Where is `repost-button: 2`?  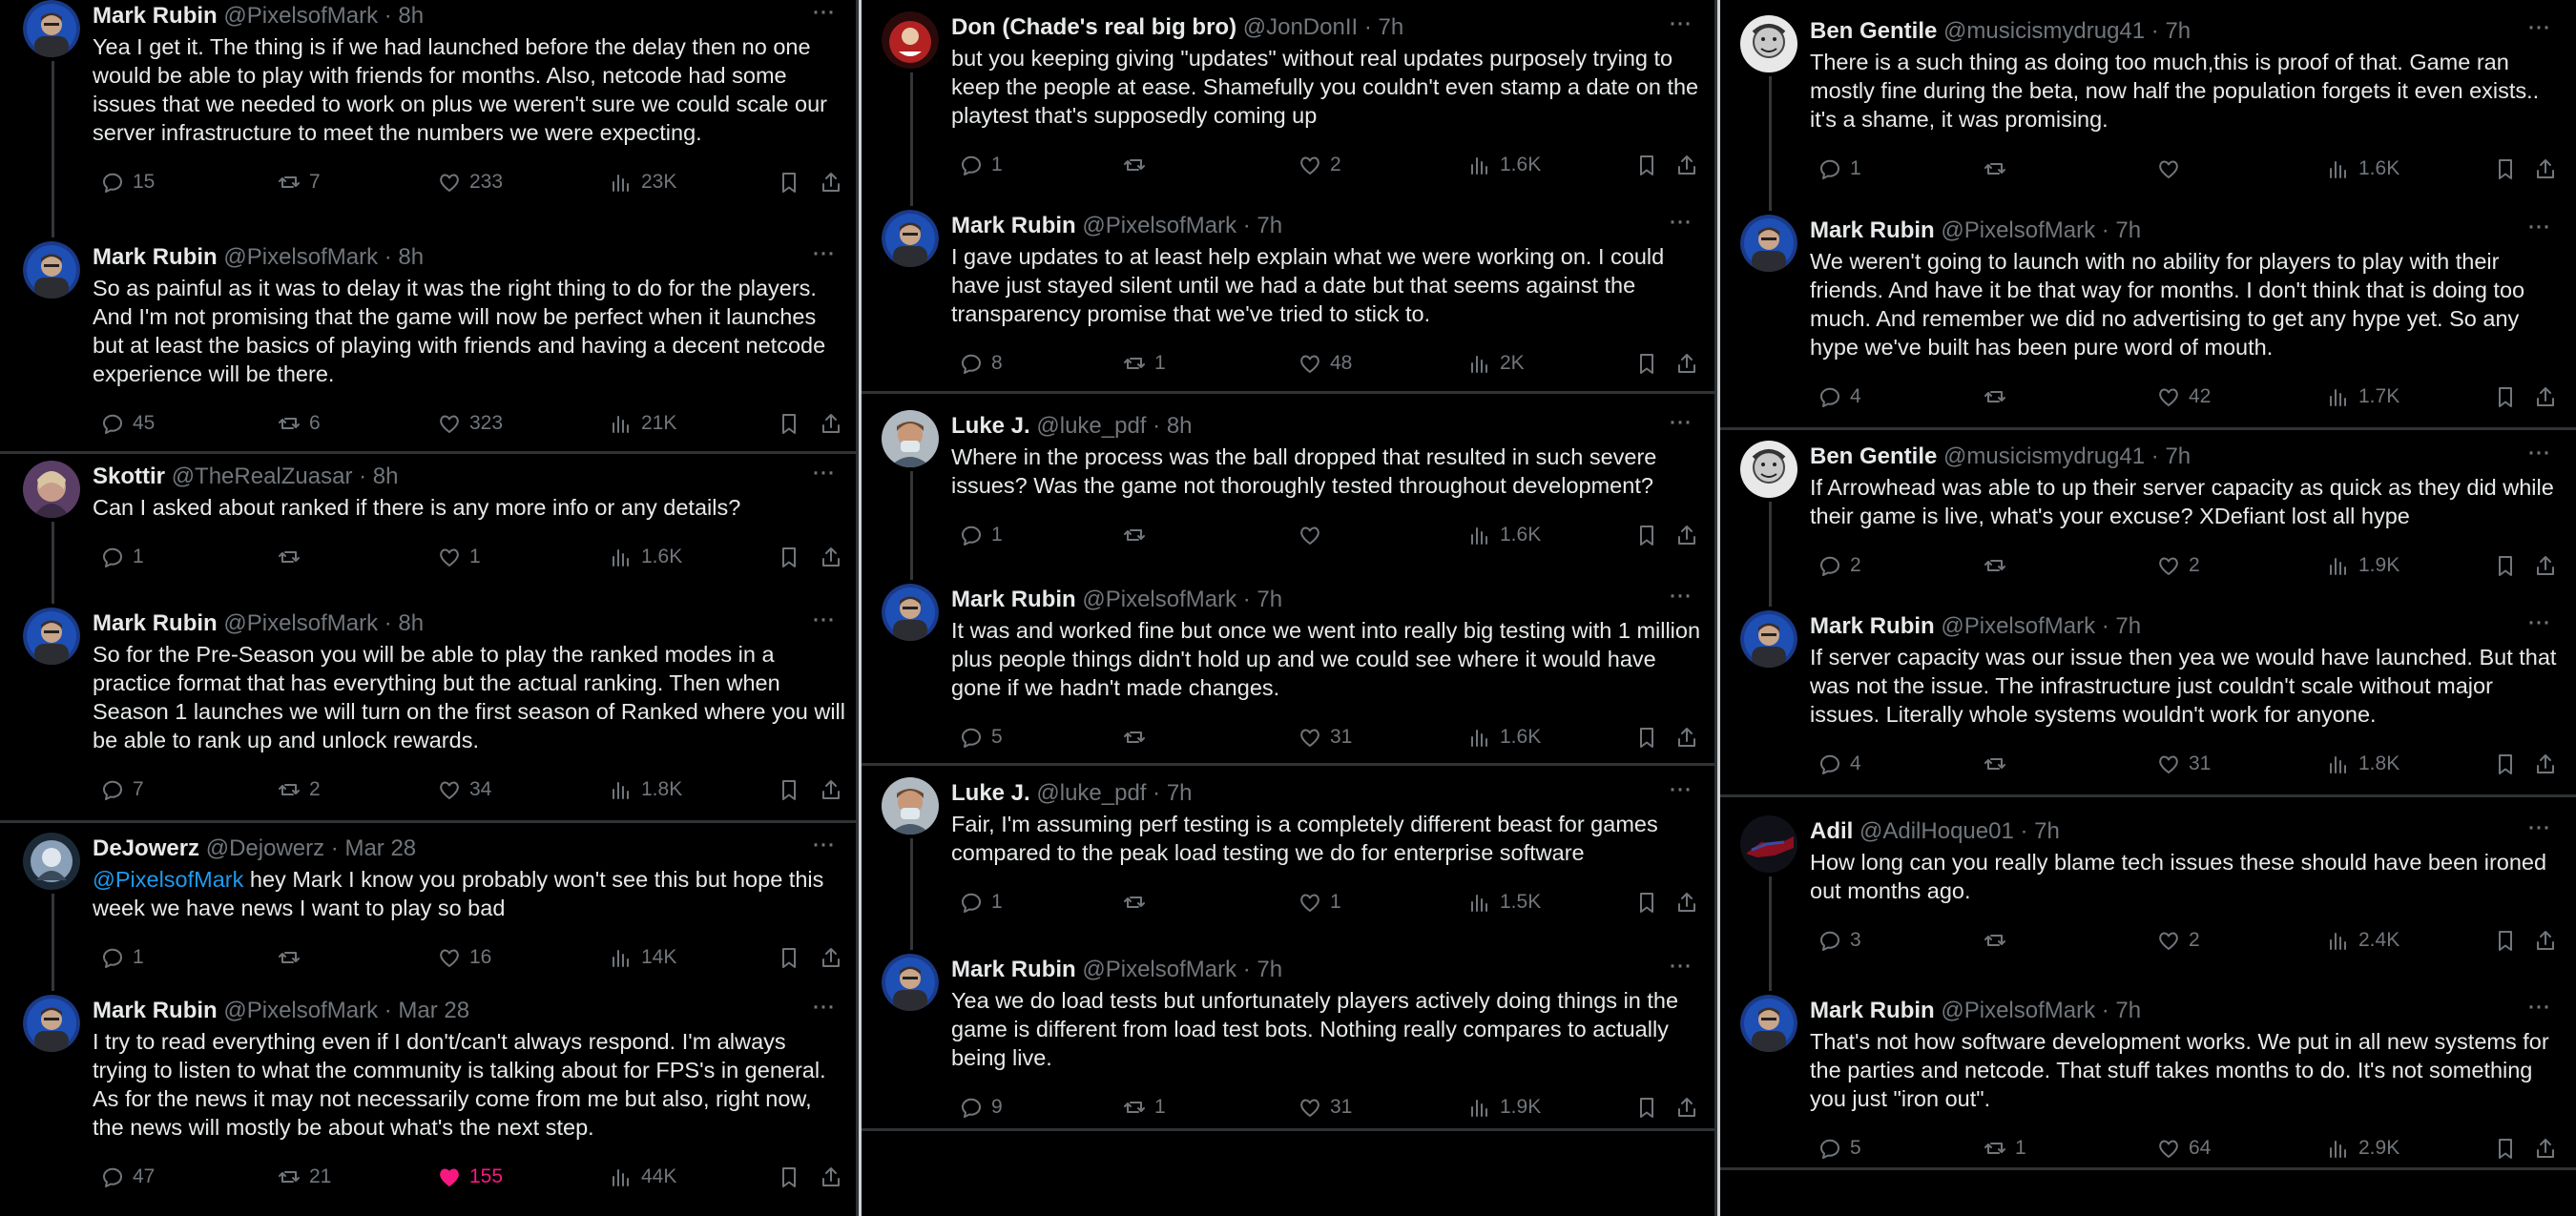 repost-button: 2 is located at coordinates (295, 790).